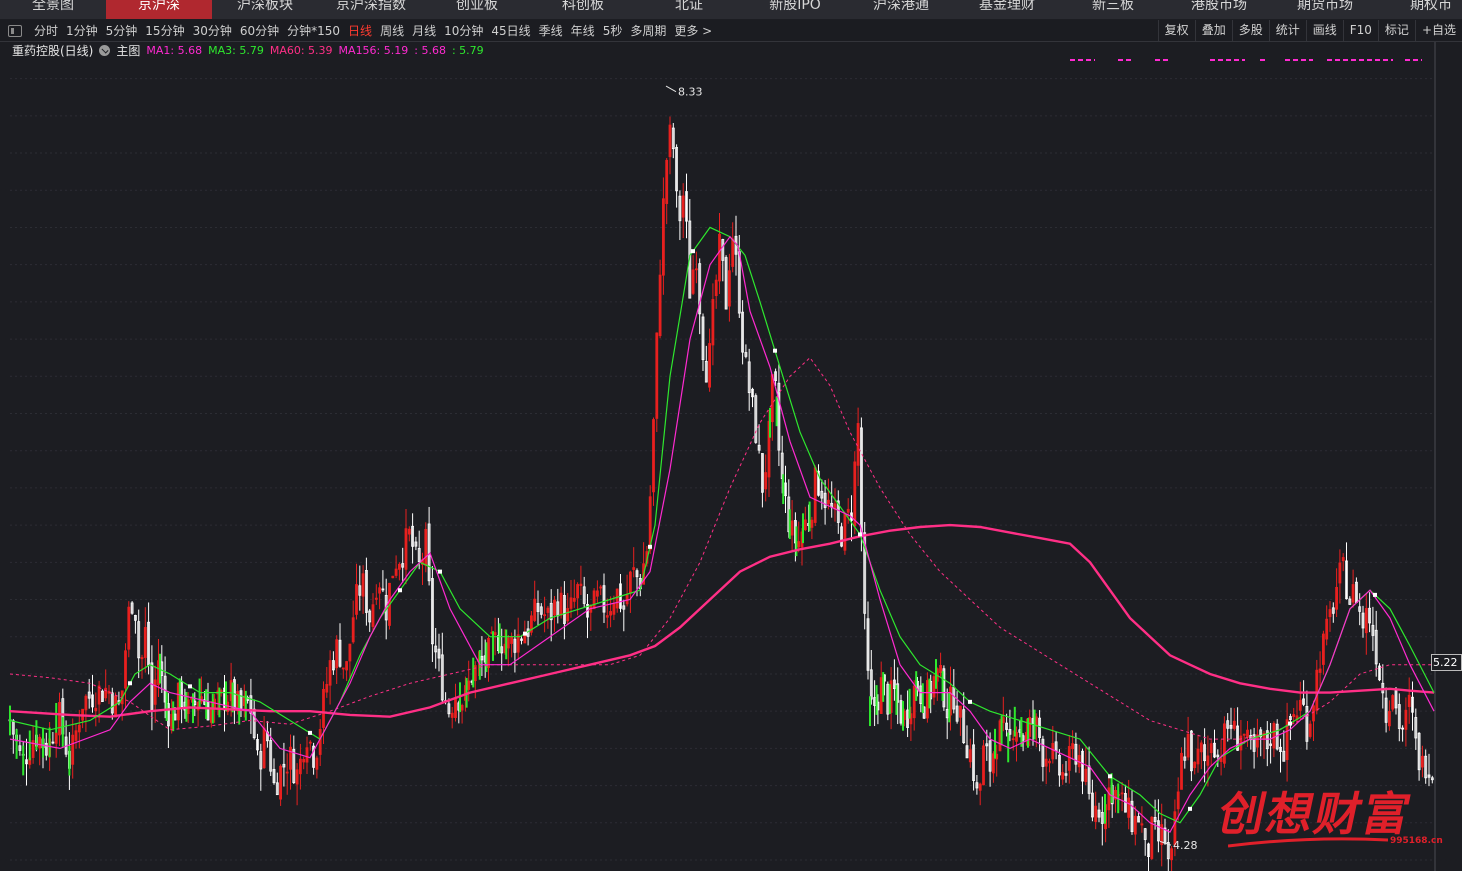 Image resolution: width=1462 pixels, height=871 pixels. What do you see at coordinates (1324, 30) in the screenshot?
I see `tool-button: 画线` at bounding box center [1324, 30].